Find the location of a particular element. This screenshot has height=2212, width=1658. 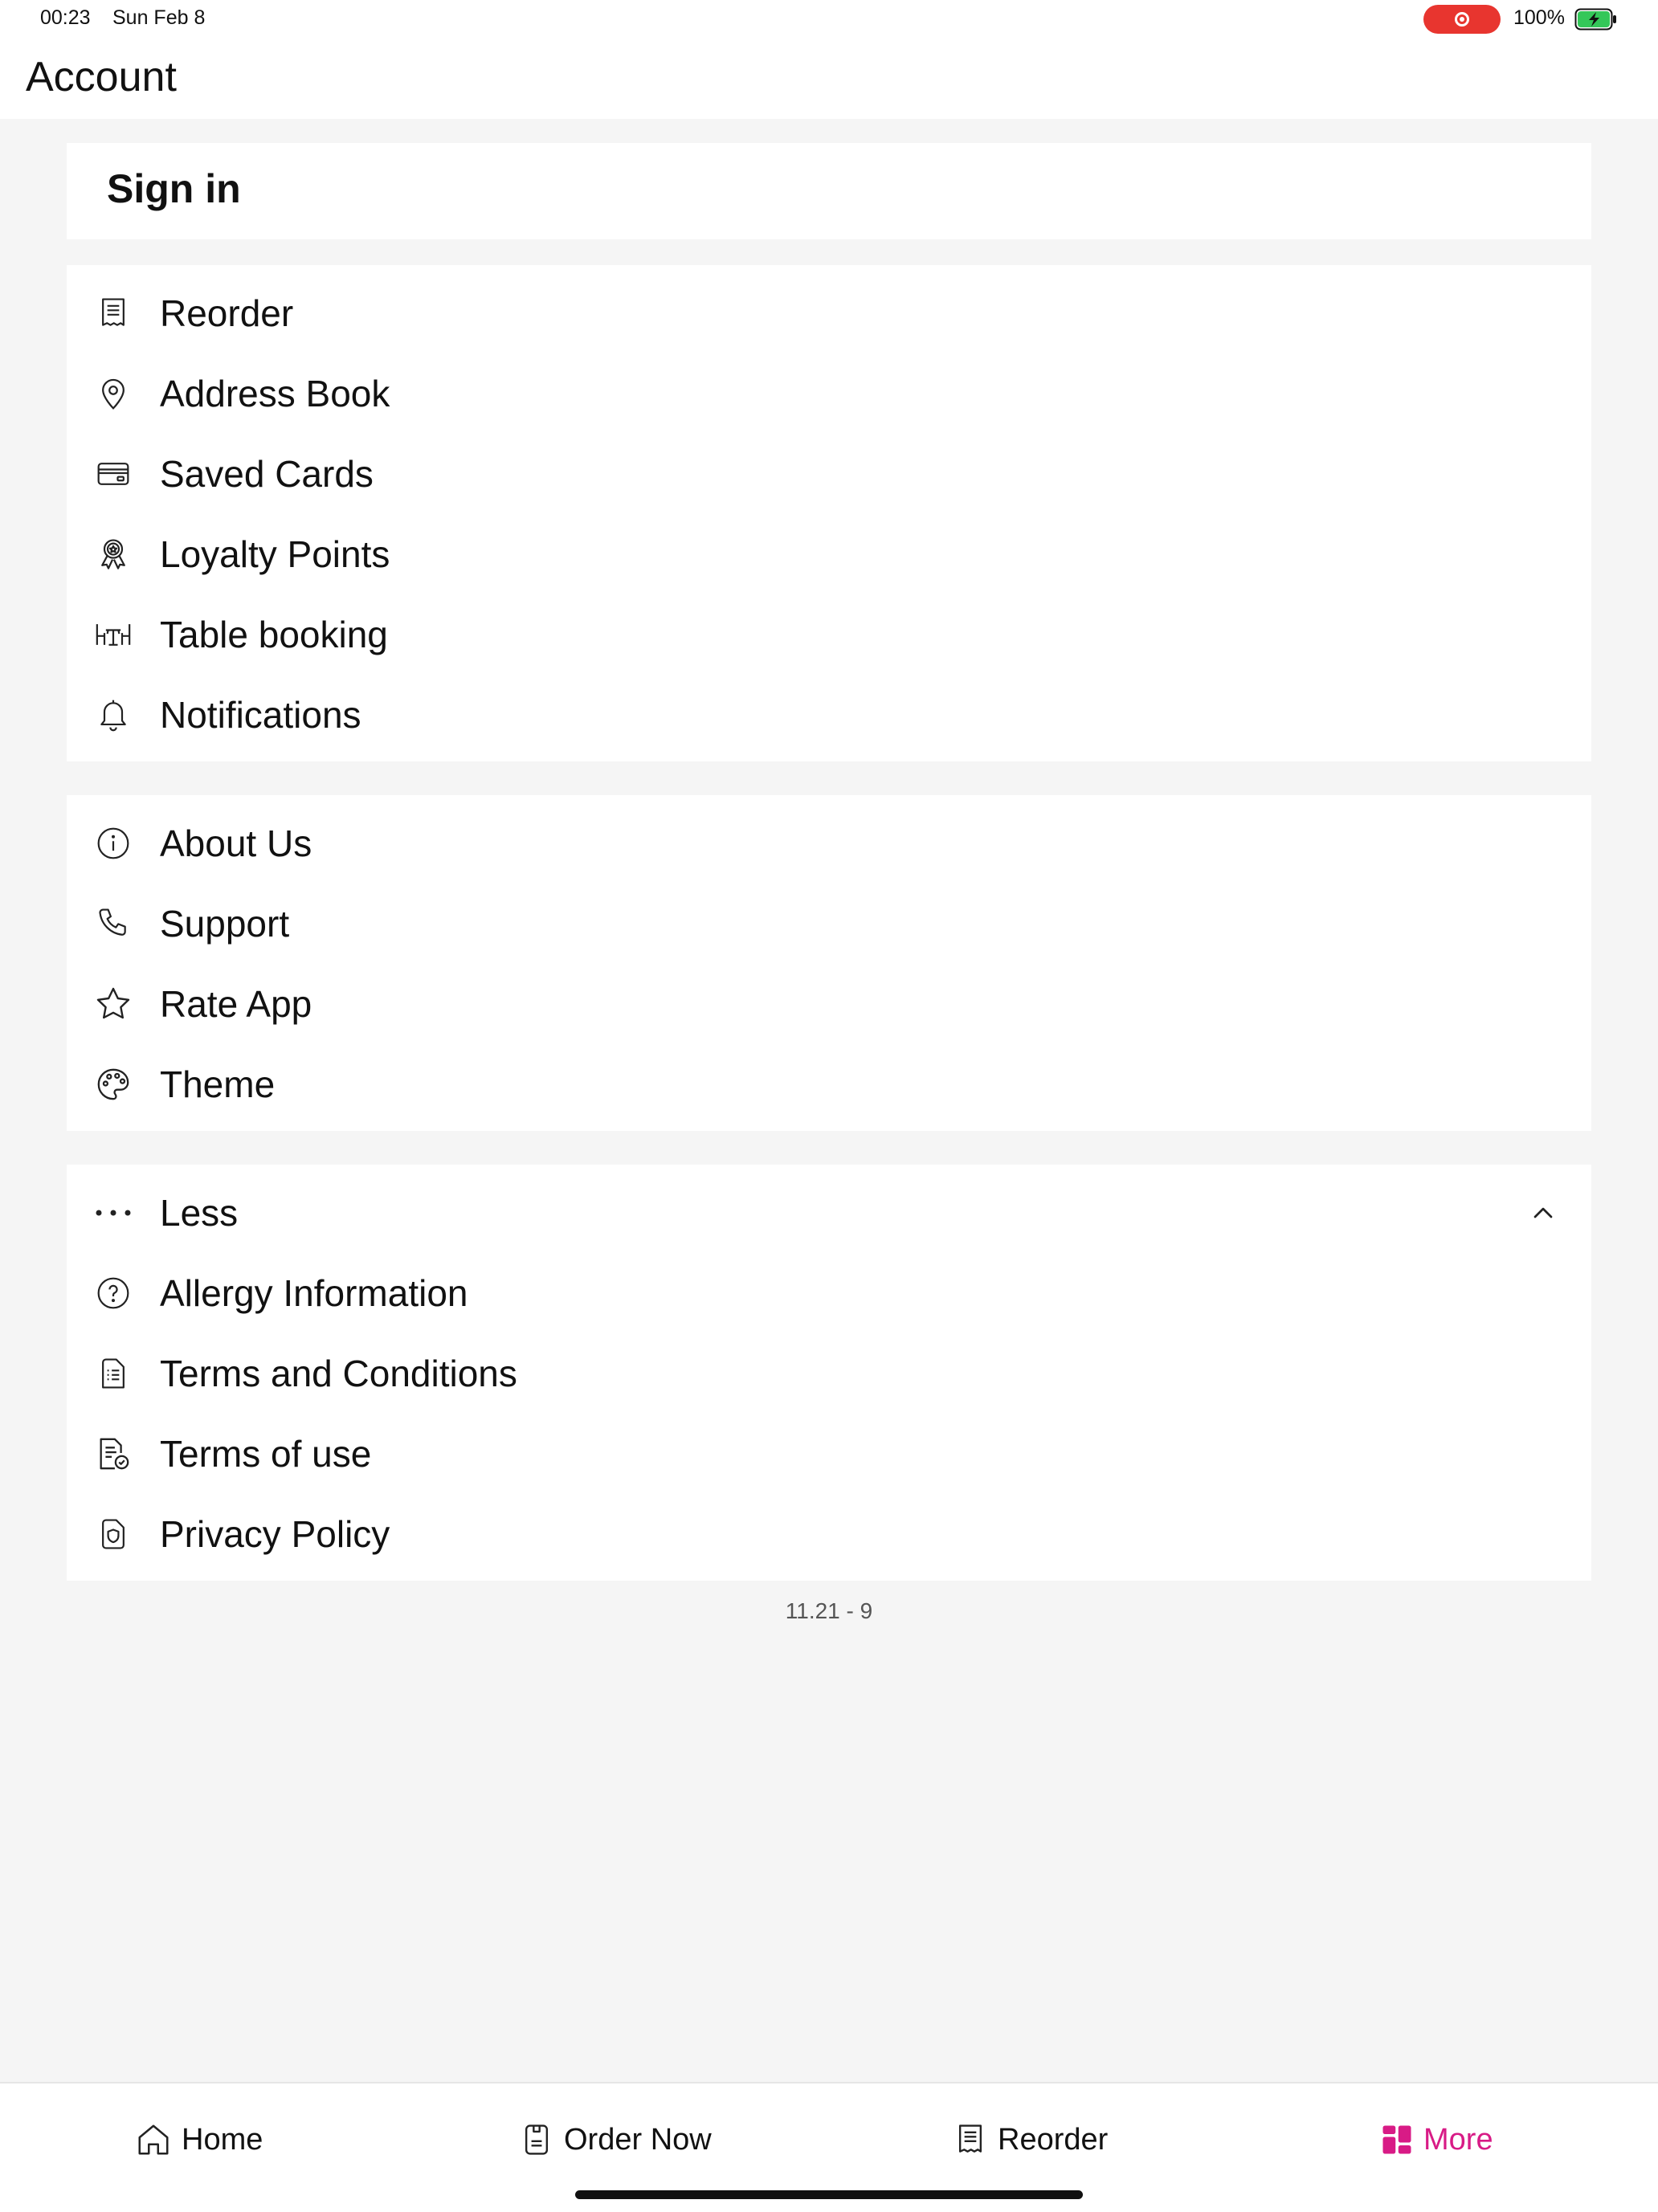

menu-item-label: Terms and Conditions is located at coordinates (338, 1373).